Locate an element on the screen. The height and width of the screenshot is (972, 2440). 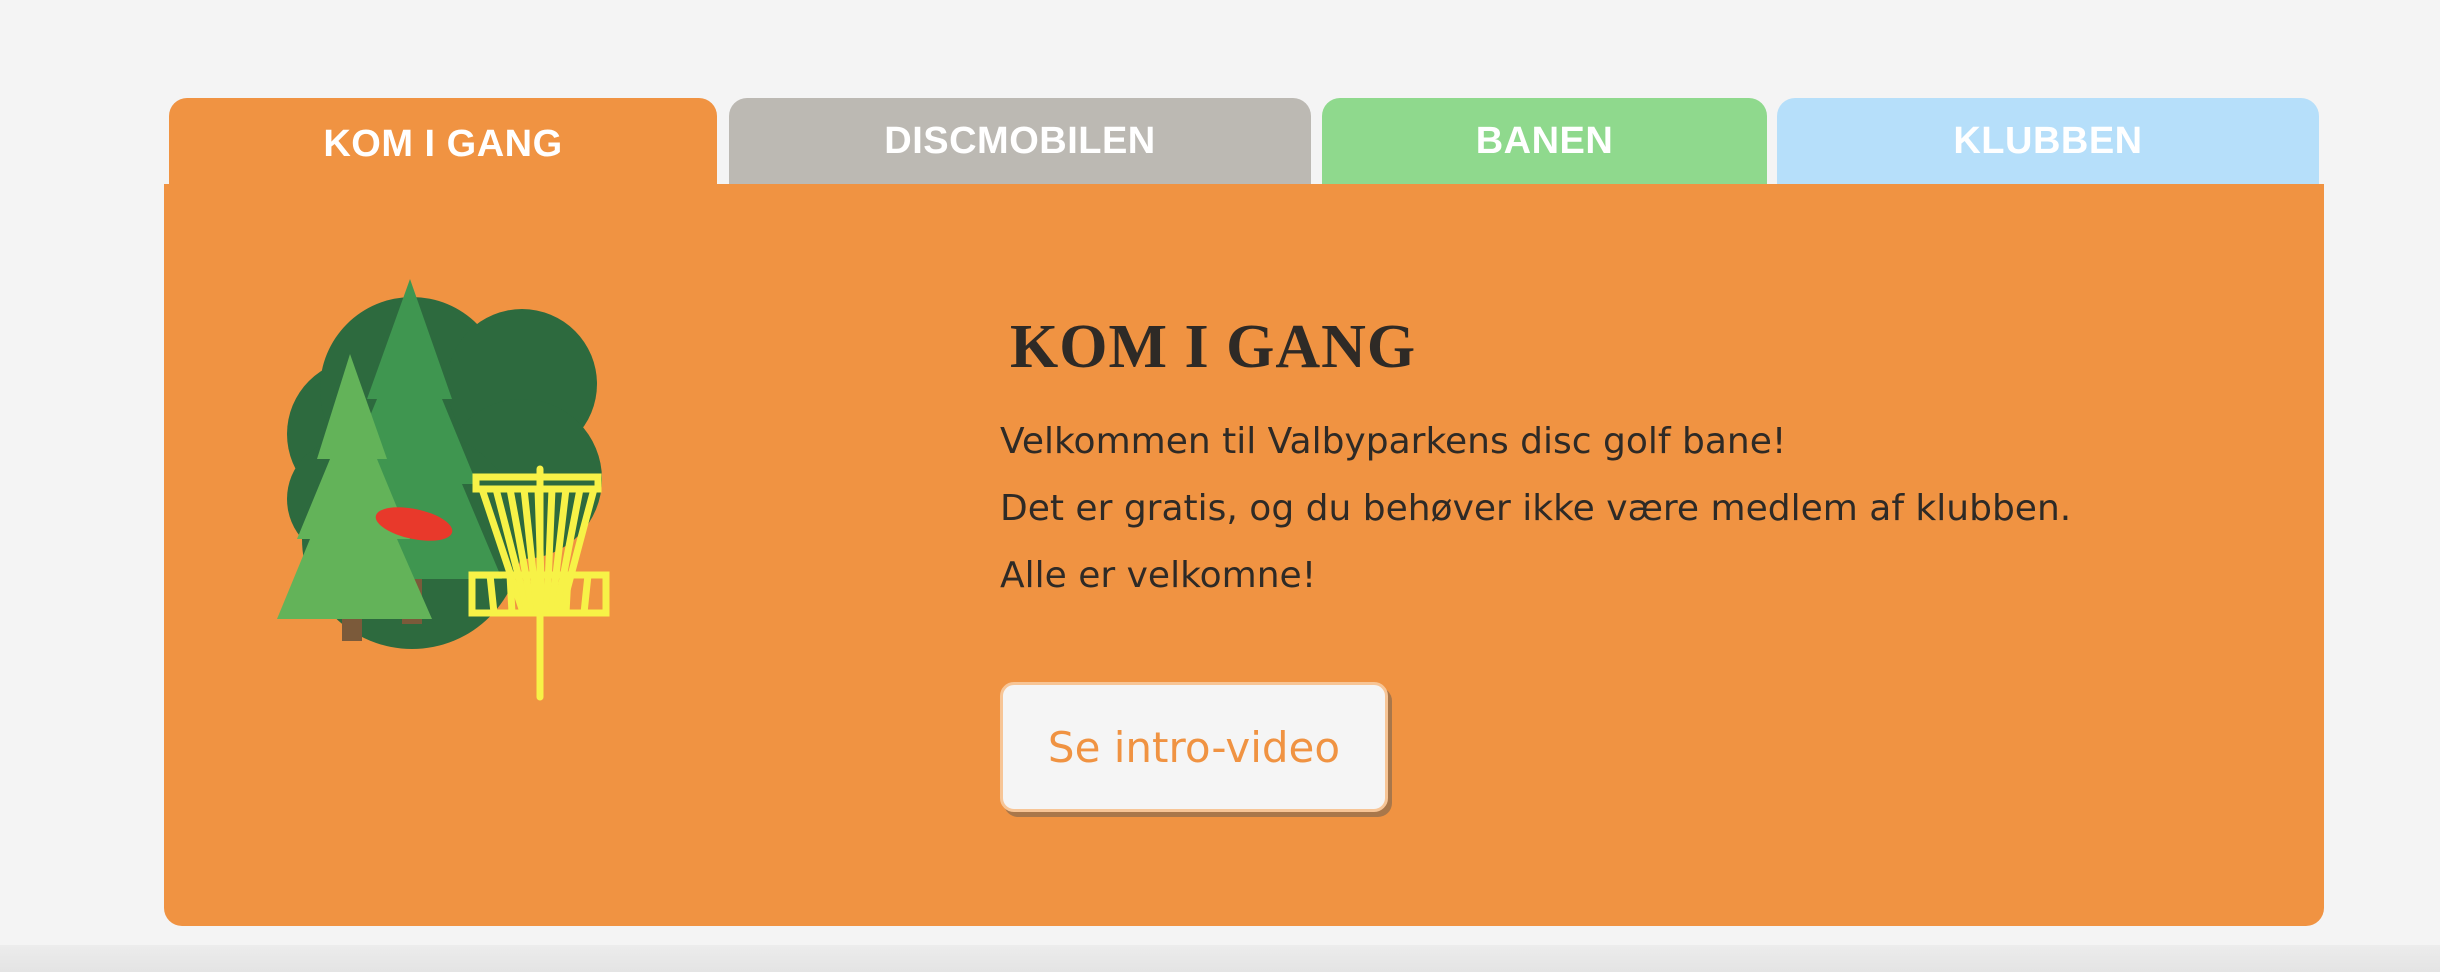
tab-label: KLUBBEN is located at coordinates (2048, 140).